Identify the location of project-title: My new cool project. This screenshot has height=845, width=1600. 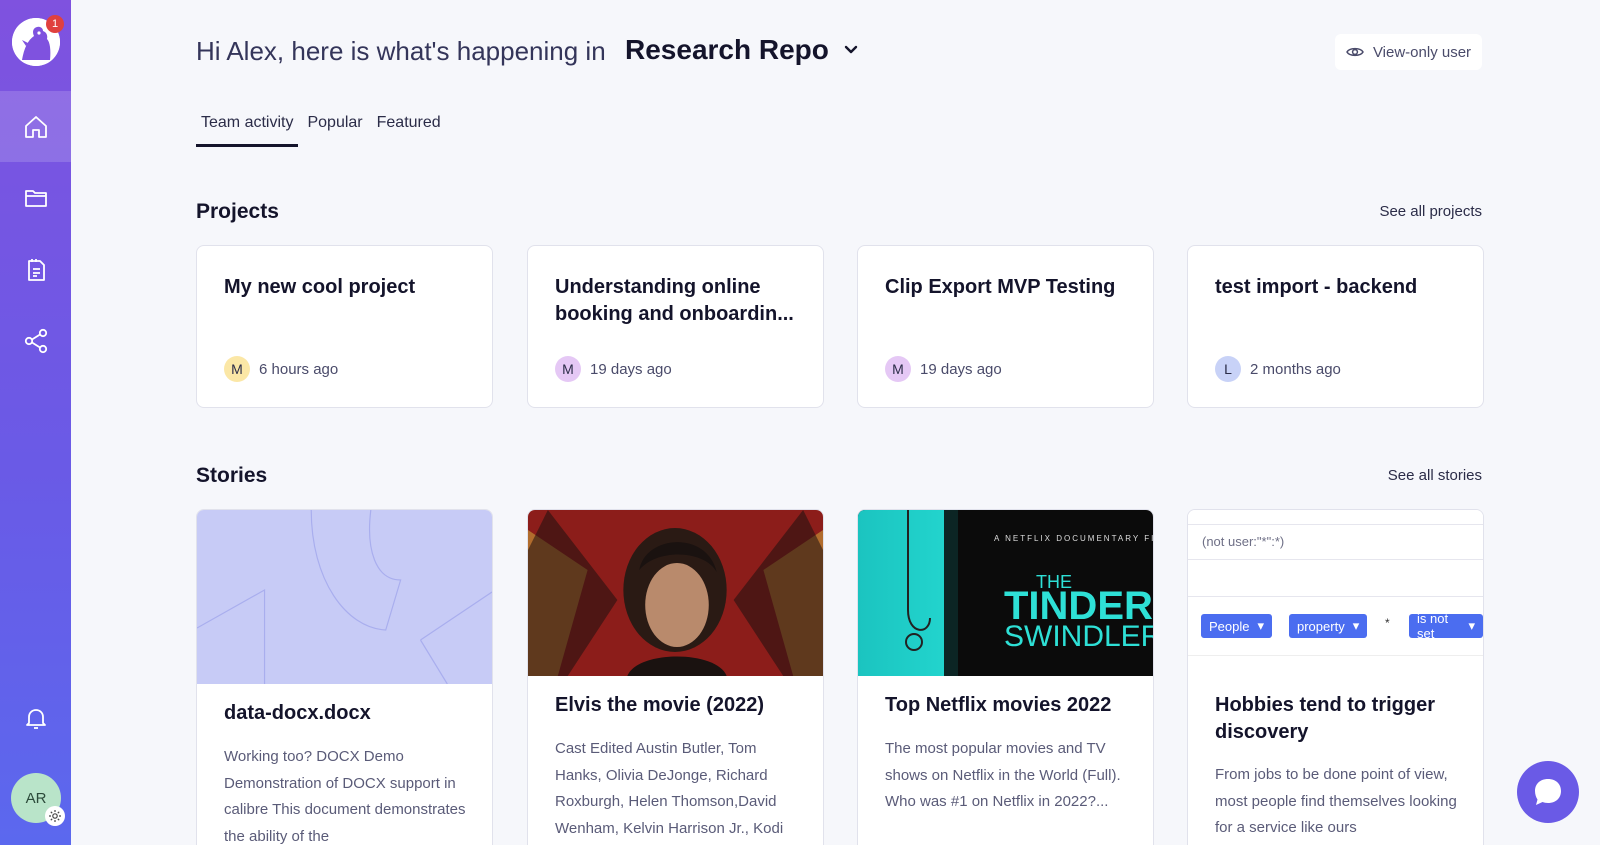
(320, 287).